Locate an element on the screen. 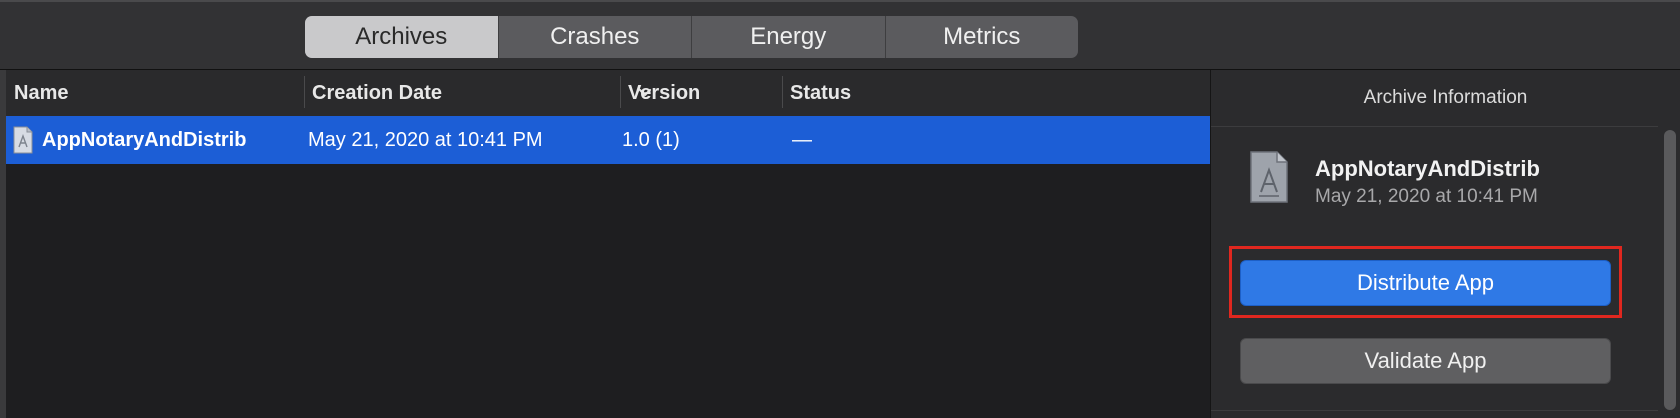 The height and width of the screenshot is (418, 1680). archive-creation-date: May 21, 2020 at 10:41 PM is located at coordinates (1426, 196).